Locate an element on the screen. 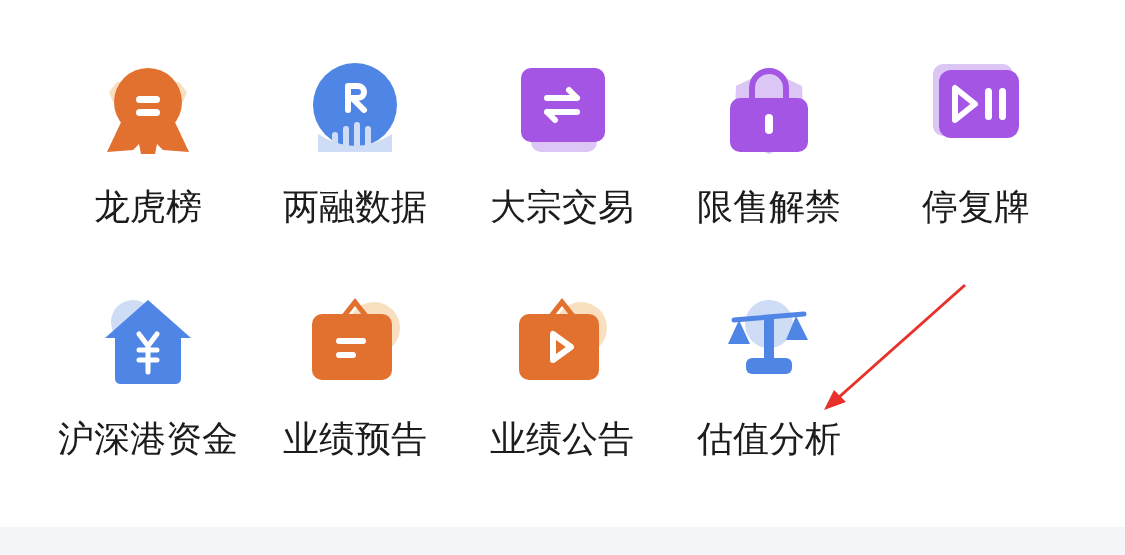 The width and height of the screenshot is (1125, 555). feature-label: 业绩公告 is located at coordinates (561, 439).